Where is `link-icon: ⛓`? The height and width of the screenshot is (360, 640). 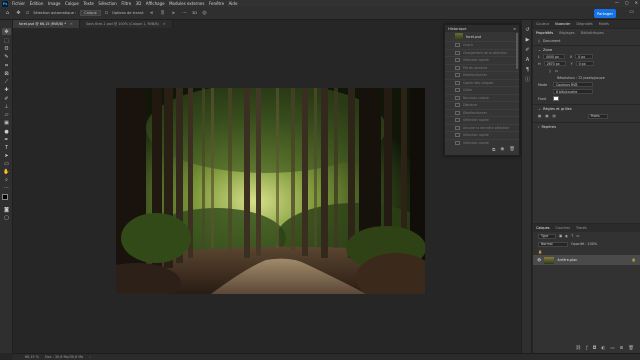
link-icon: ⛓ is located at coordinates (578, 348).